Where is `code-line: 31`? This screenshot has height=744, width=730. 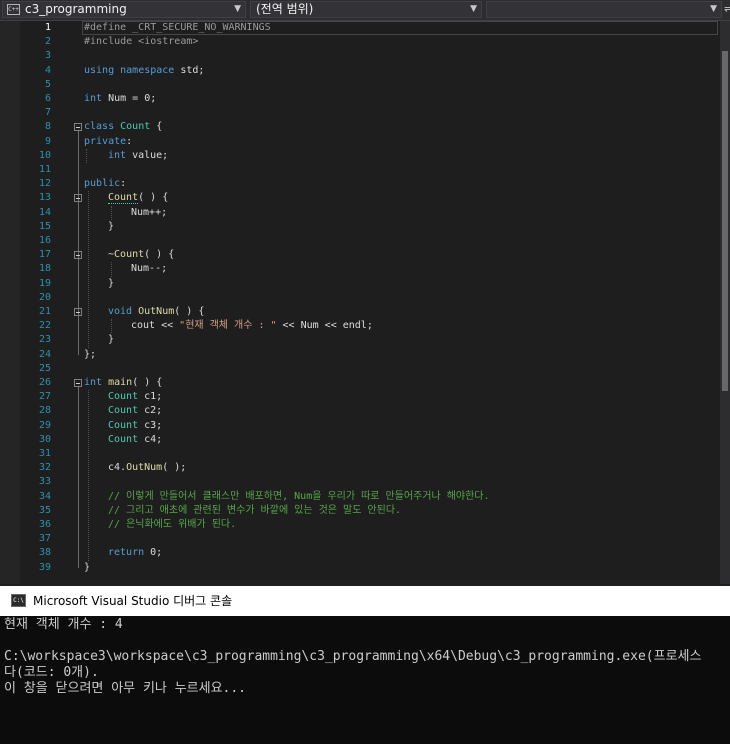
code-line: 31 is located at coordinates (360, 454).